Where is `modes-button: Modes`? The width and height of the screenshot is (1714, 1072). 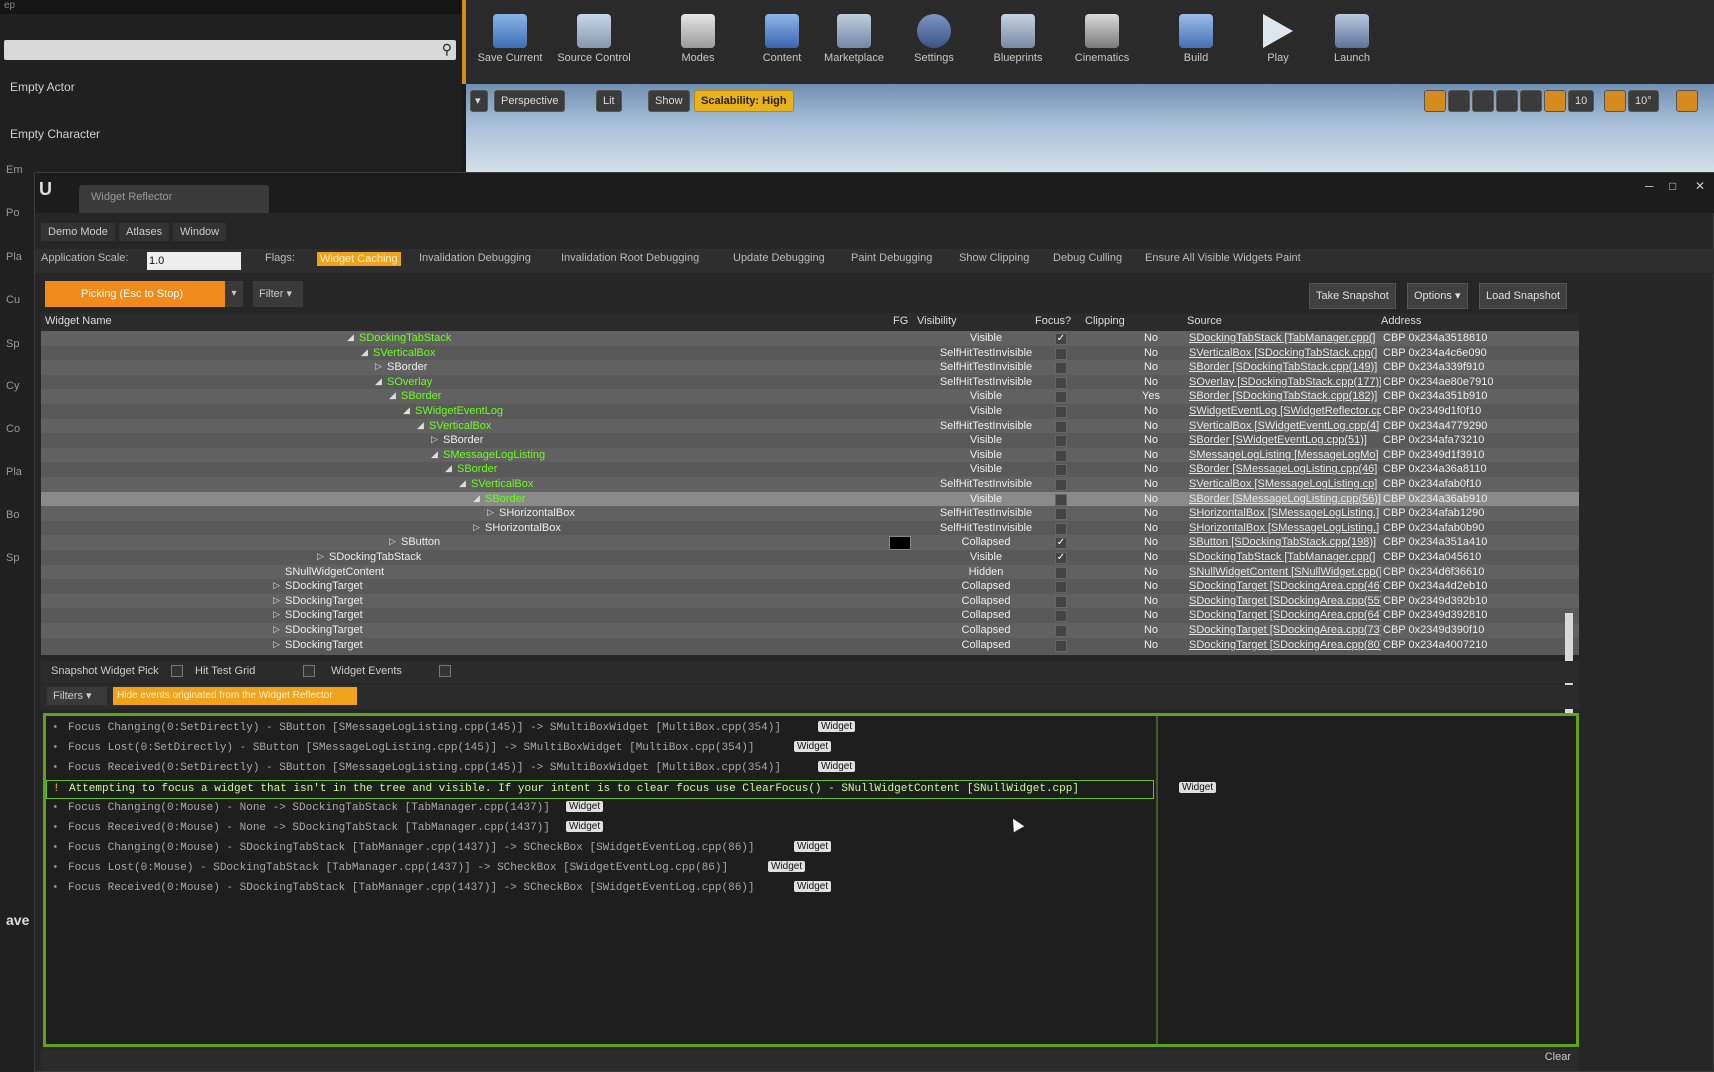 modes-button: Modes is located at coordinates (698, 39).